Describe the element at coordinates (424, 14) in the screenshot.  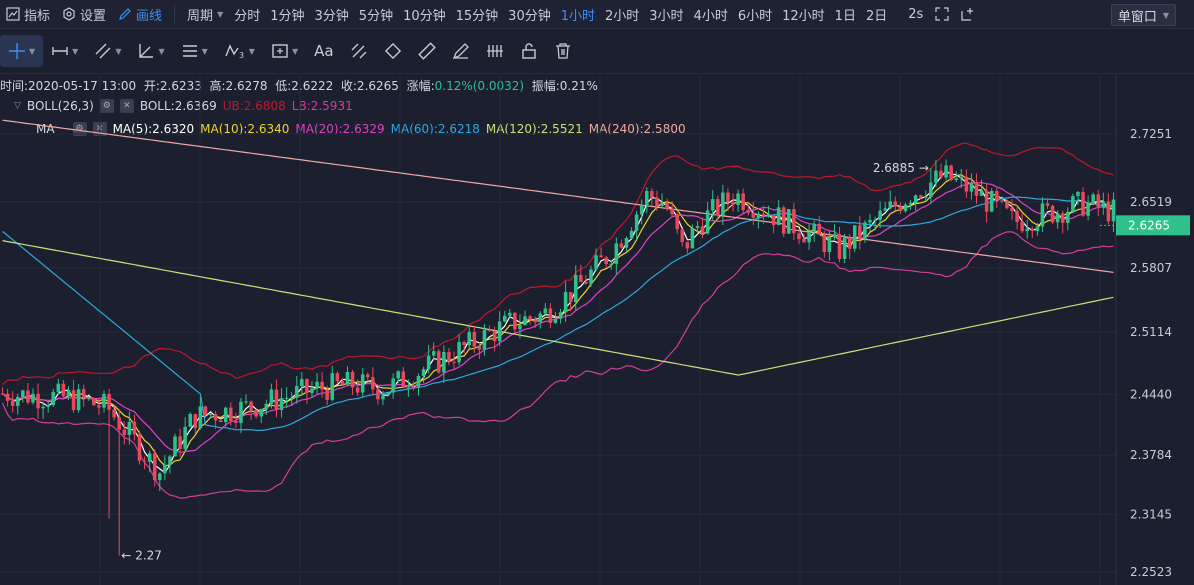
I see `period-4: 10分钟` at that location.